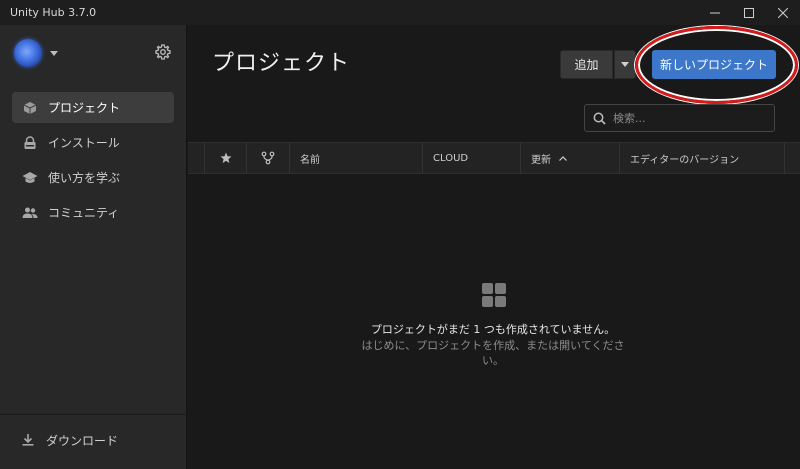 The width and height of the screenshot is (800, 469). What do you see at coordinates (28, 53) in the screenshot?
I see `avatar` at bounding box center [28, 53].